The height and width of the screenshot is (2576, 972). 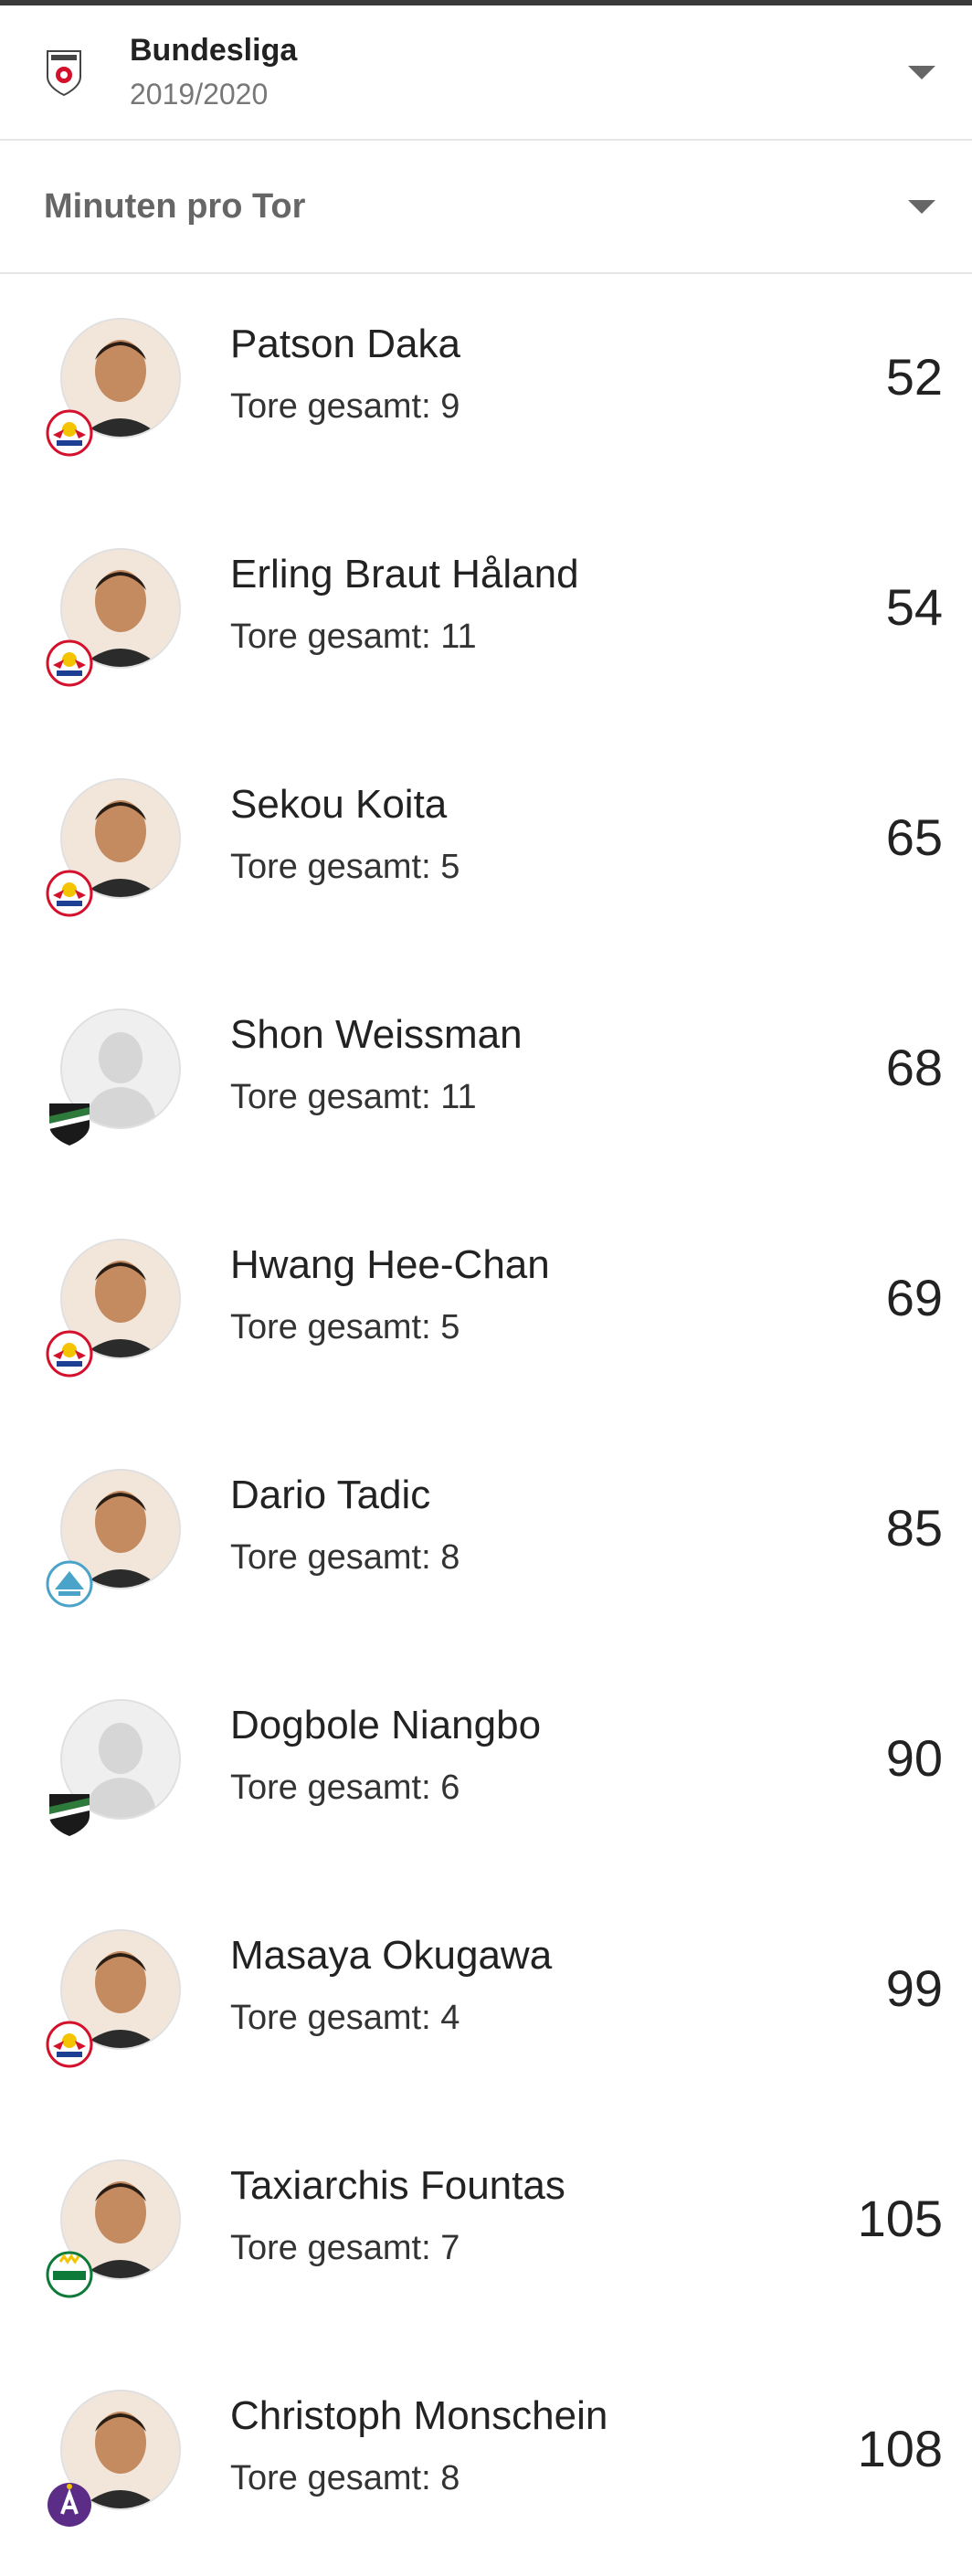 I want to click on minutes-per-goal: 54, so click(x=914, y=607).